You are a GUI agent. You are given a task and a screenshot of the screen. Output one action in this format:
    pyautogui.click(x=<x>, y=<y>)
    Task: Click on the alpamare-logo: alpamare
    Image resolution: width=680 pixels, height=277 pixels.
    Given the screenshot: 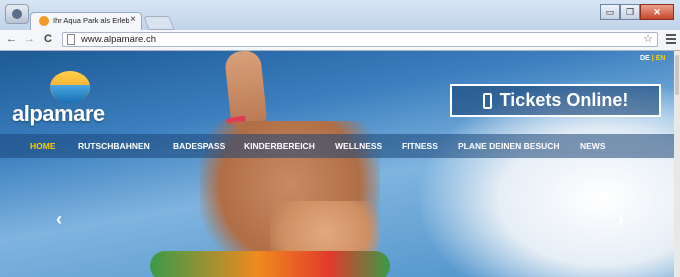 What is the action you would take?
    pyautogui.click(x=71, y=99)
    